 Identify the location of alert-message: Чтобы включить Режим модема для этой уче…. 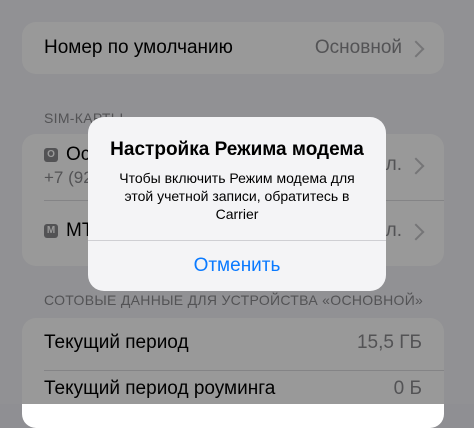
(237, 196).